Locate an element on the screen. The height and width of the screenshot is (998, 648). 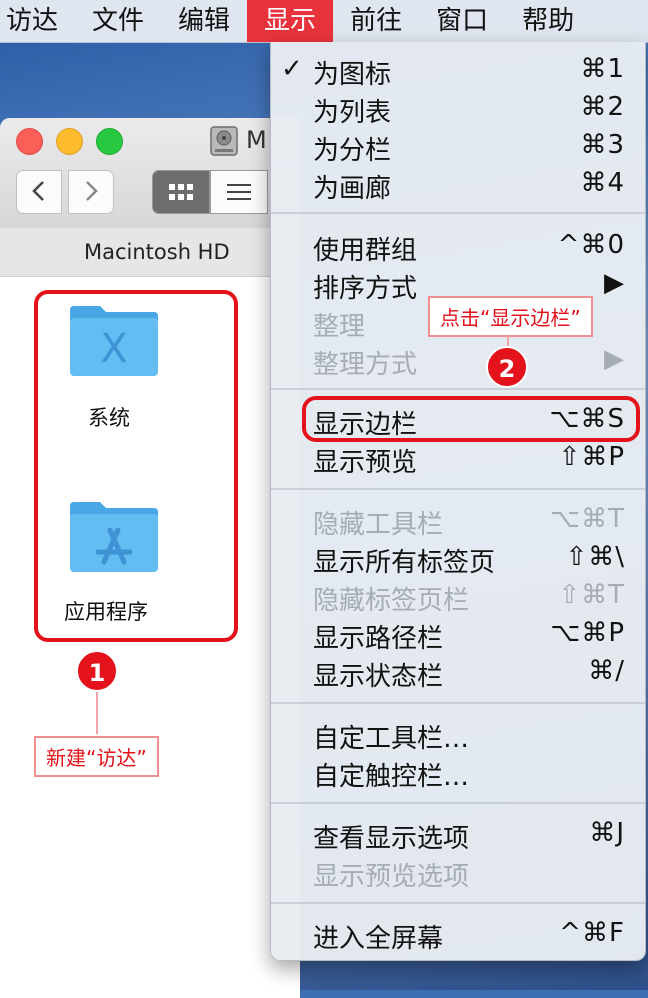
forward-button is located at coordinates (91, 192).